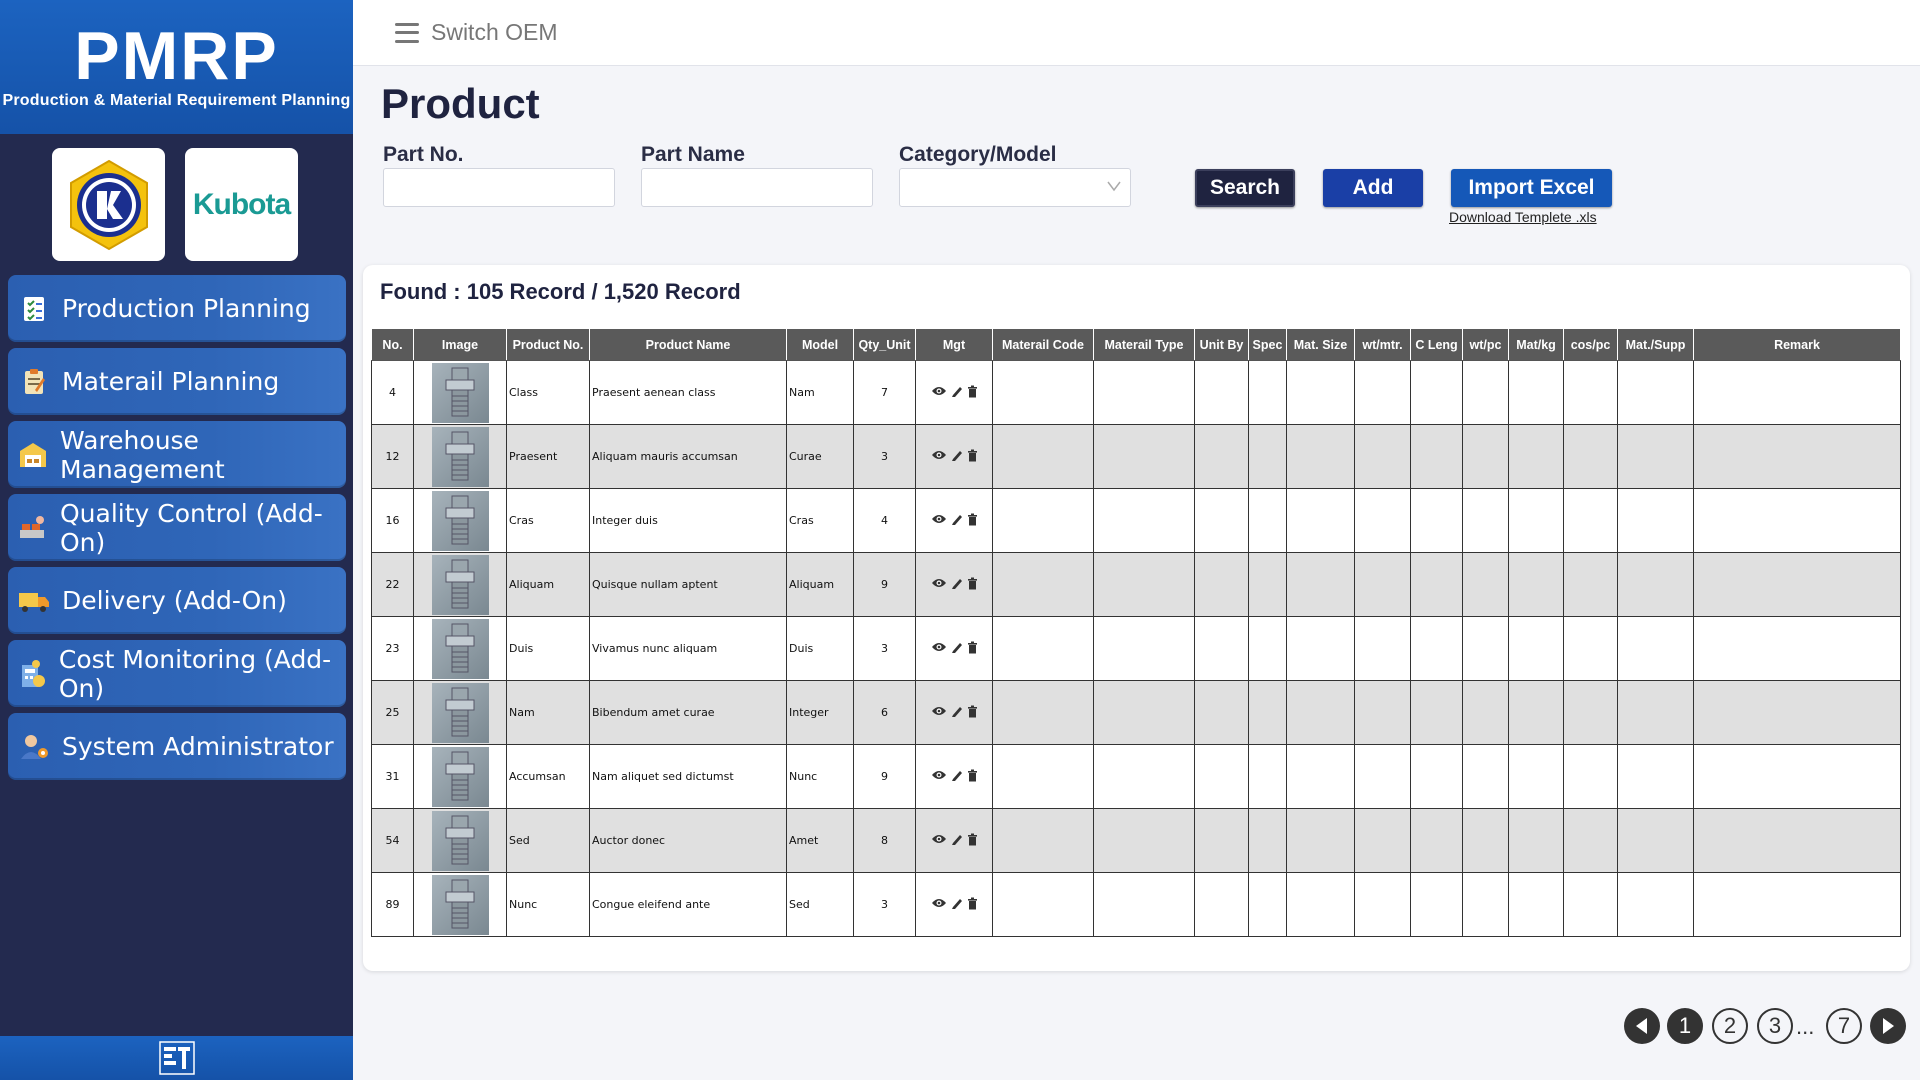 Image resolution: width=1920 pixels, height=1080 pixels. I want to click on prev-page-button, so click(1642, 1026).